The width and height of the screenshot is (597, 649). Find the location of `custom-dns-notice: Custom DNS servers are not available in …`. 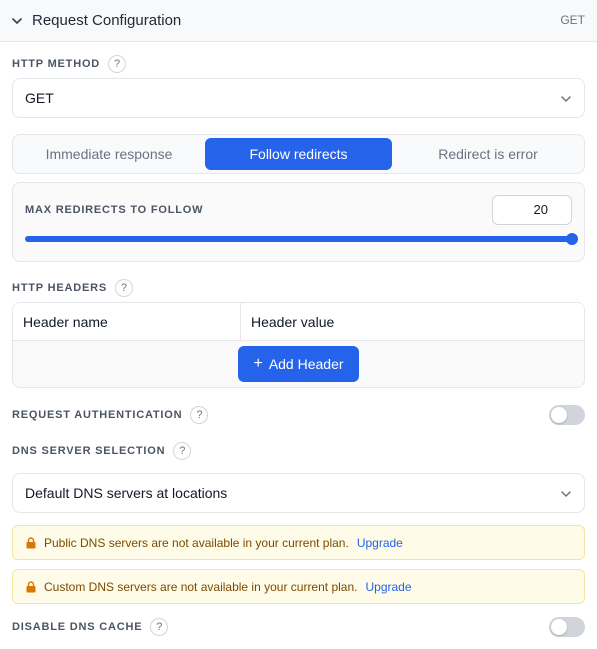

custom-dns-notice: Custom DNS servers are not available in … is located at coordinates (298, 586).